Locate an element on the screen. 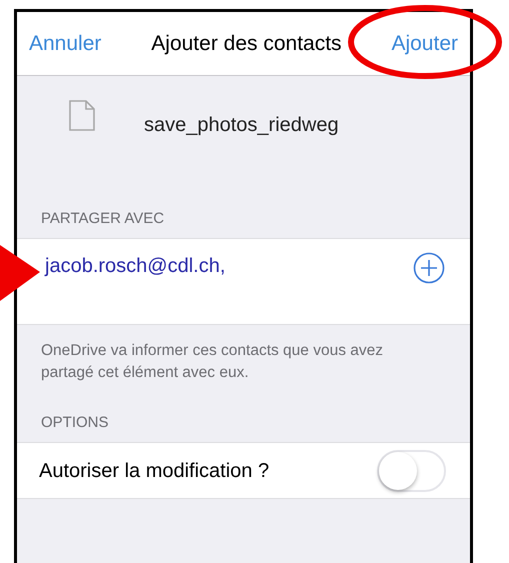  cancel-button: Annuler is located at coordinates (65, 44).